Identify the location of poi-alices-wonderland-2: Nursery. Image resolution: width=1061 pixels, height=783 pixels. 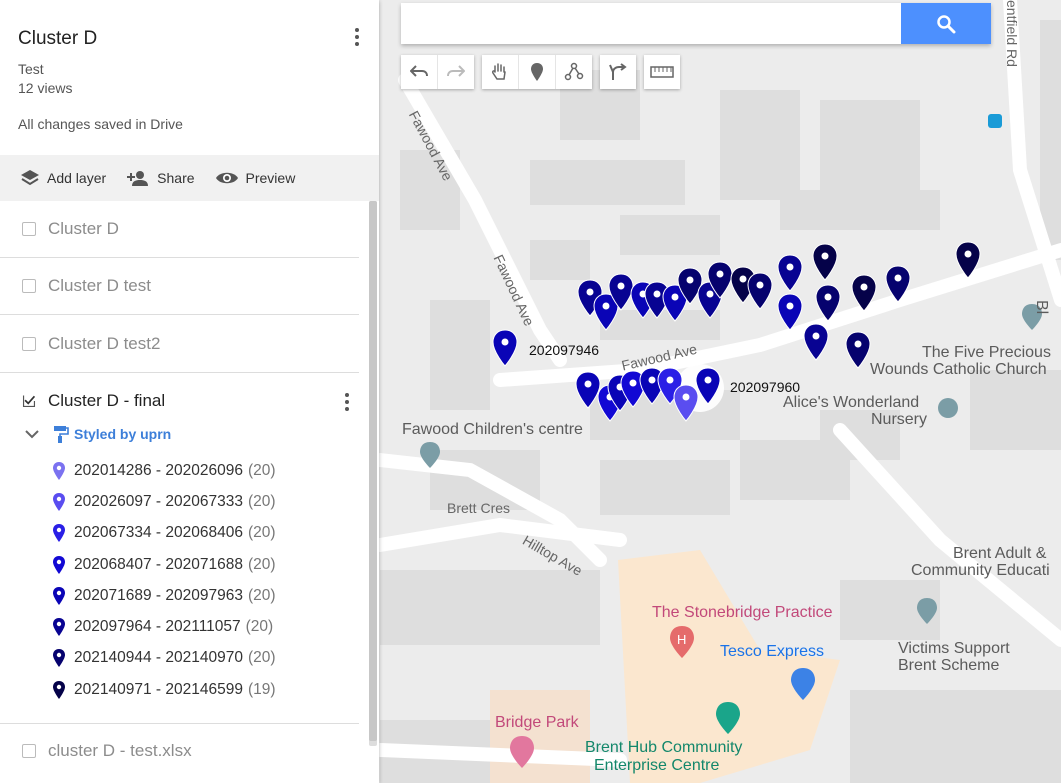
(899, 420).